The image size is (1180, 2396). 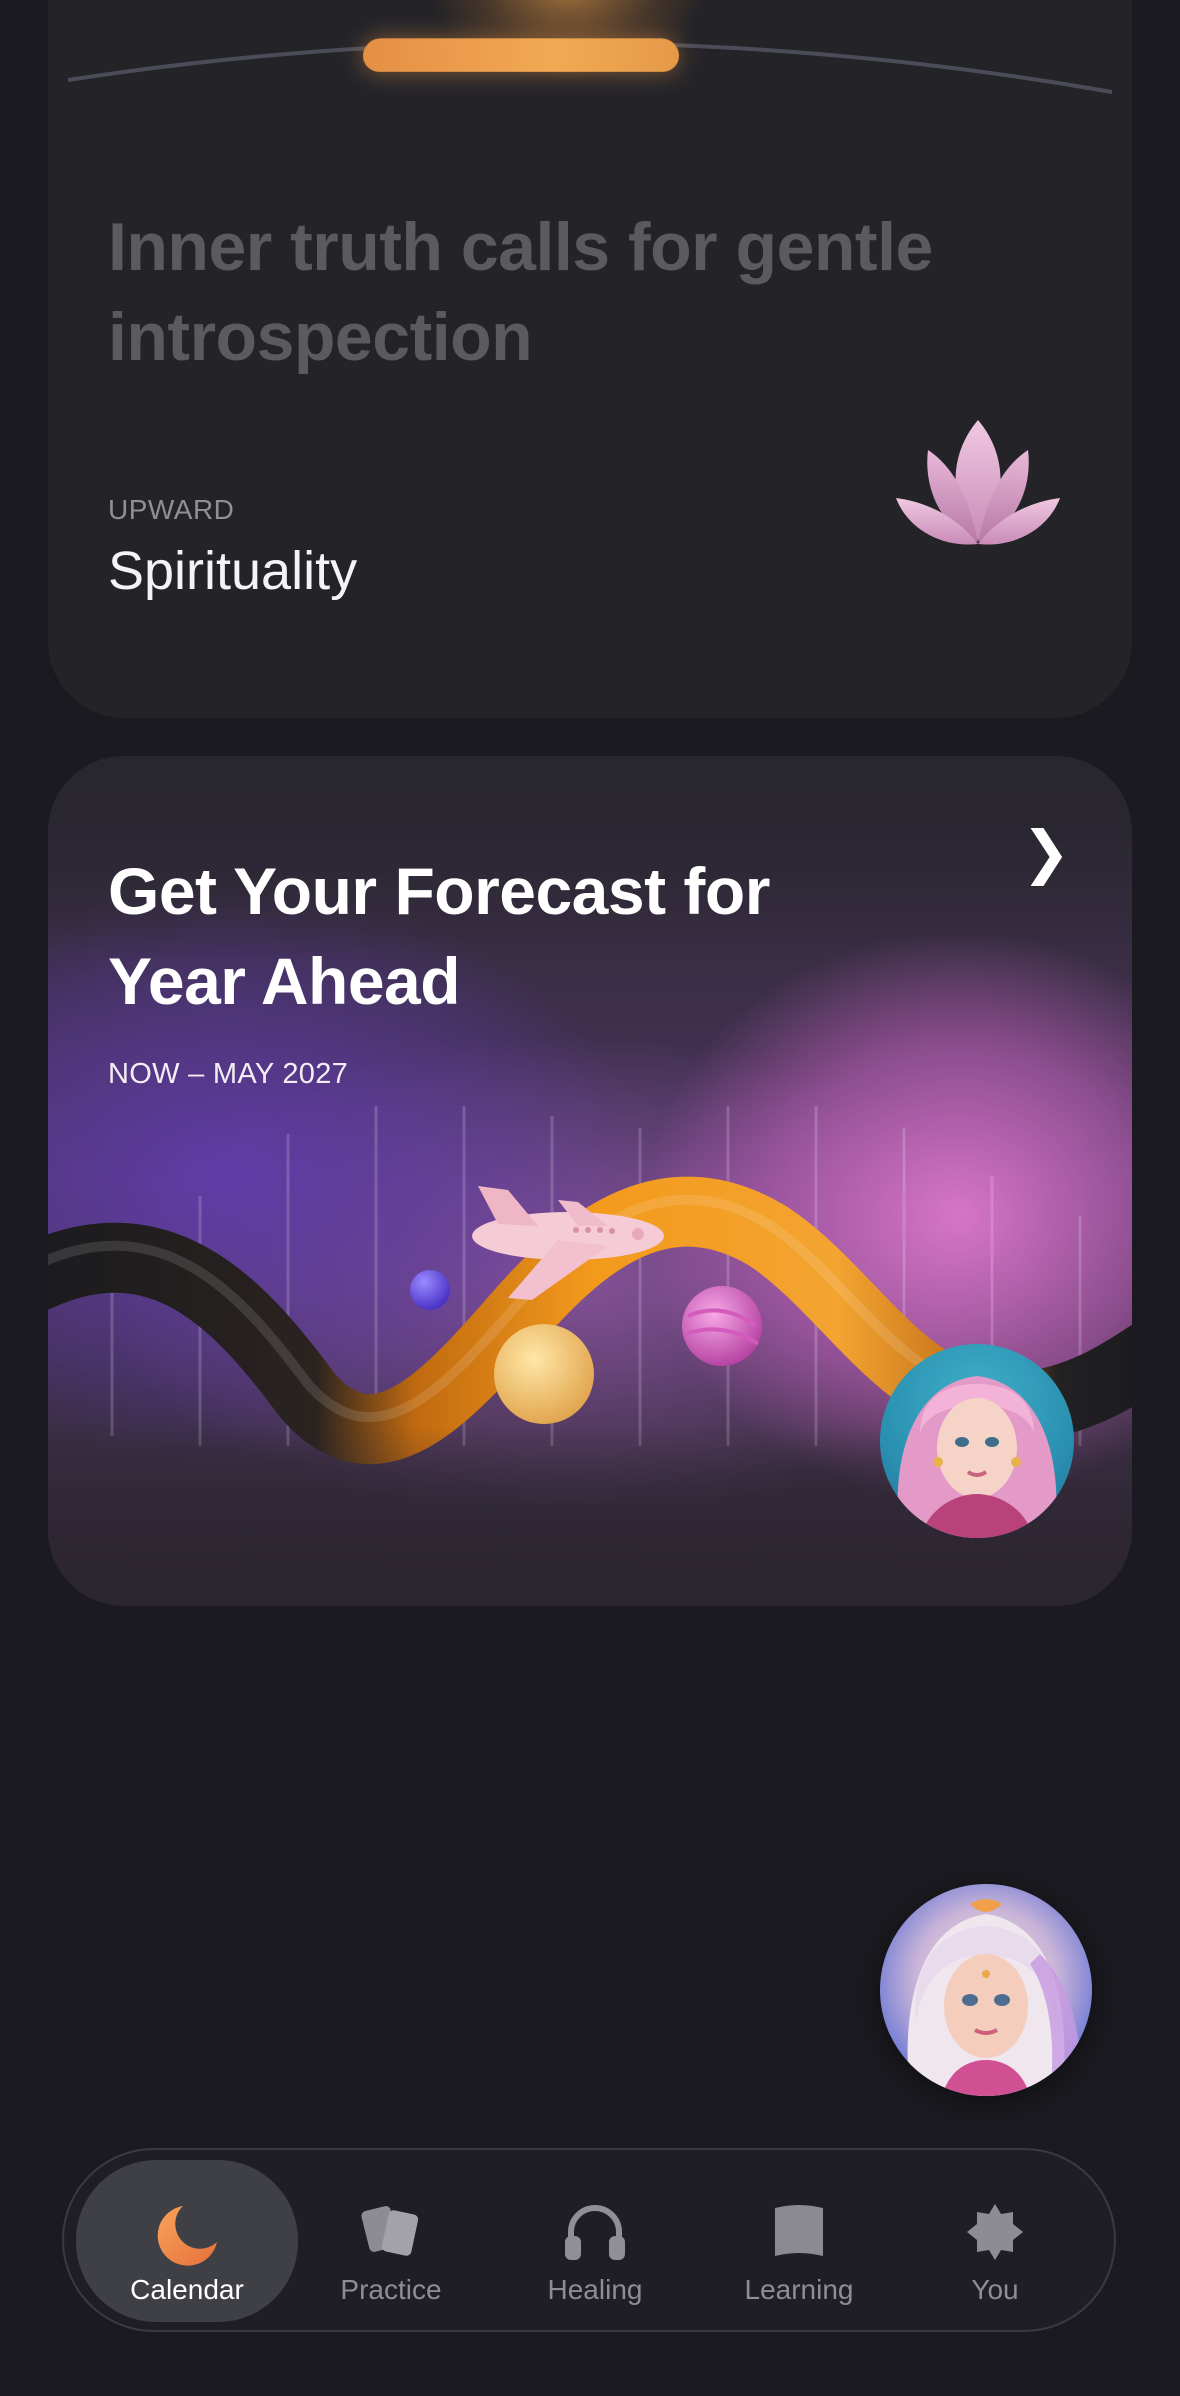 What do you see at coordinates (995, 2232) in the screenshot?
I see `badge-icon` at bounding box center [995, 2232].